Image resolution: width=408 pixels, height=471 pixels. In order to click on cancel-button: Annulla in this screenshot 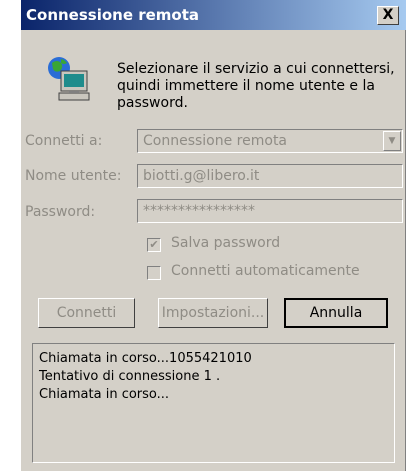, I will do `click(336, 313)`.